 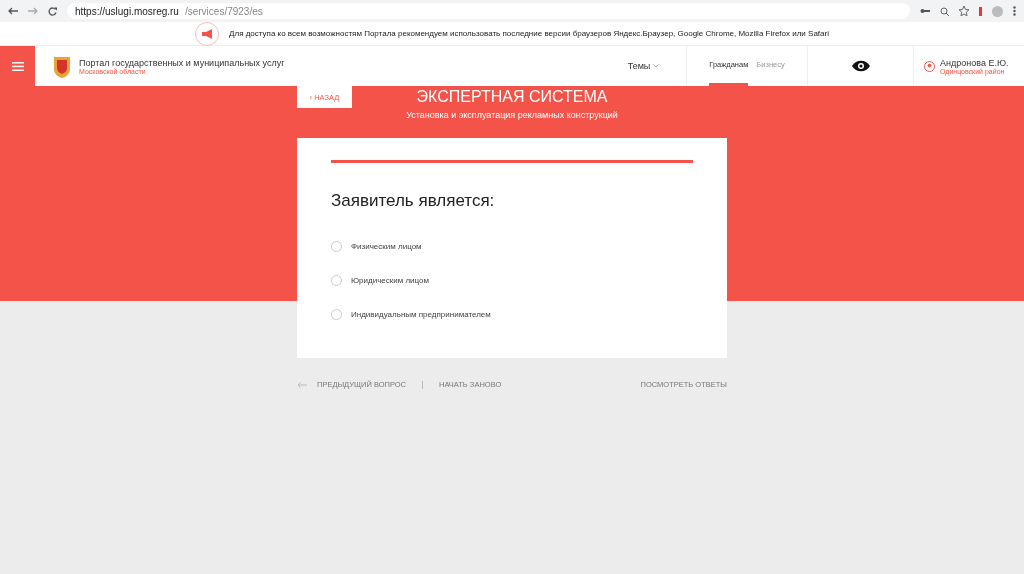 I want to click on caret-icon, so click(x=656, y=66).